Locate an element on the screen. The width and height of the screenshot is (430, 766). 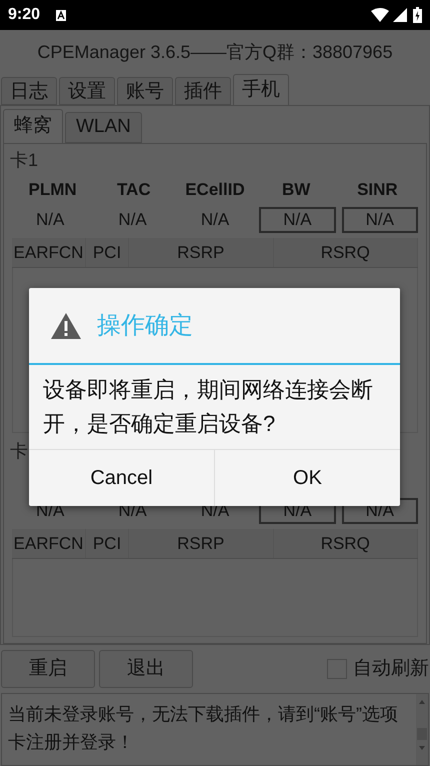
app-title: CPEManager 3.6.5——官方Q群：38807965 is located at coordinates (215, 52).